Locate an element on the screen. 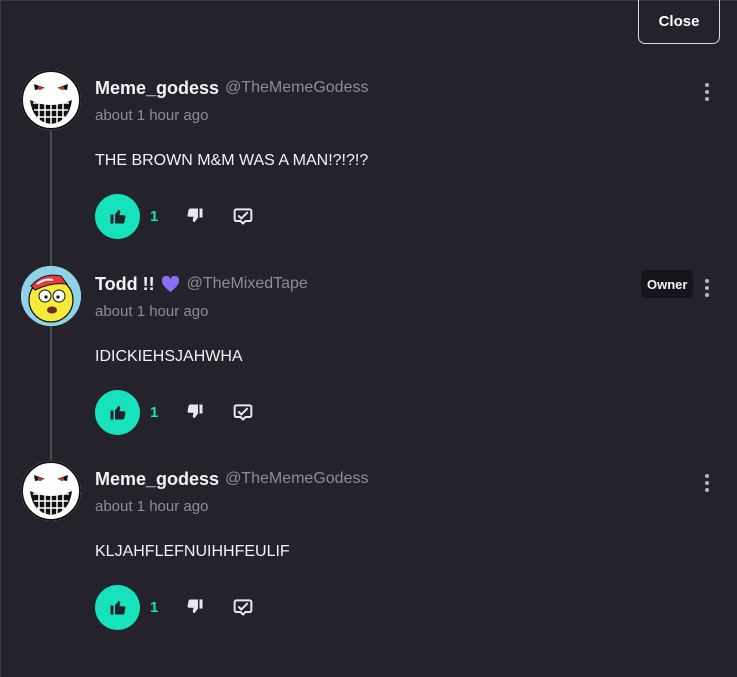  comment-text: THE BROWN M&M WAS A MAN!?!?!? is located at coordinates (232, 160).